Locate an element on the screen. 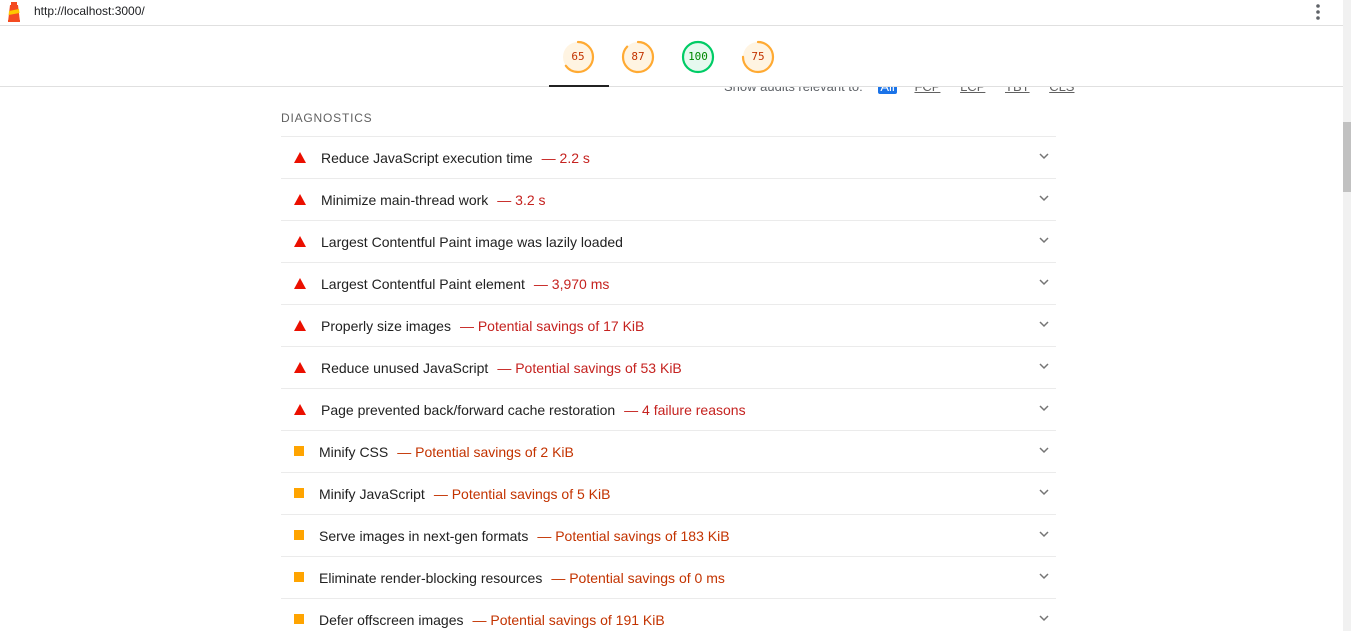  score-gauge-0: 65 is located at coordinates (578, 57).